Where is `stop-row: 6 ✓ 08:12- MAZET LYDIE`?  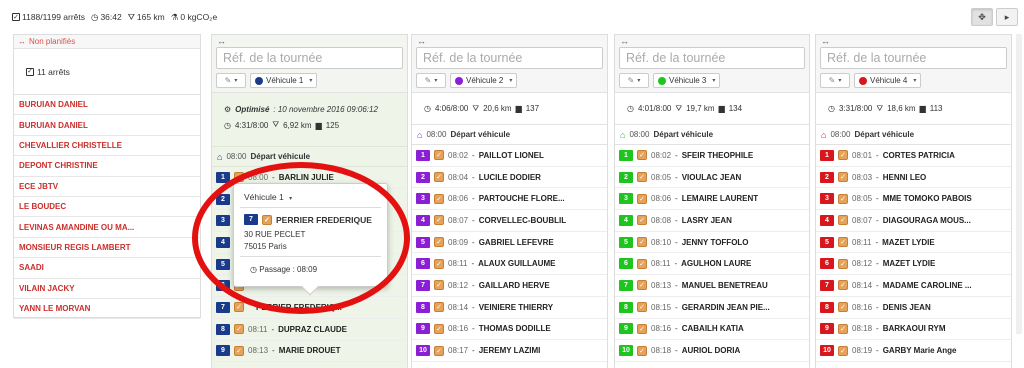
stop-row: 6 ✓ 08:12- MAZET LYDIE is located at coordinates (913, 264).